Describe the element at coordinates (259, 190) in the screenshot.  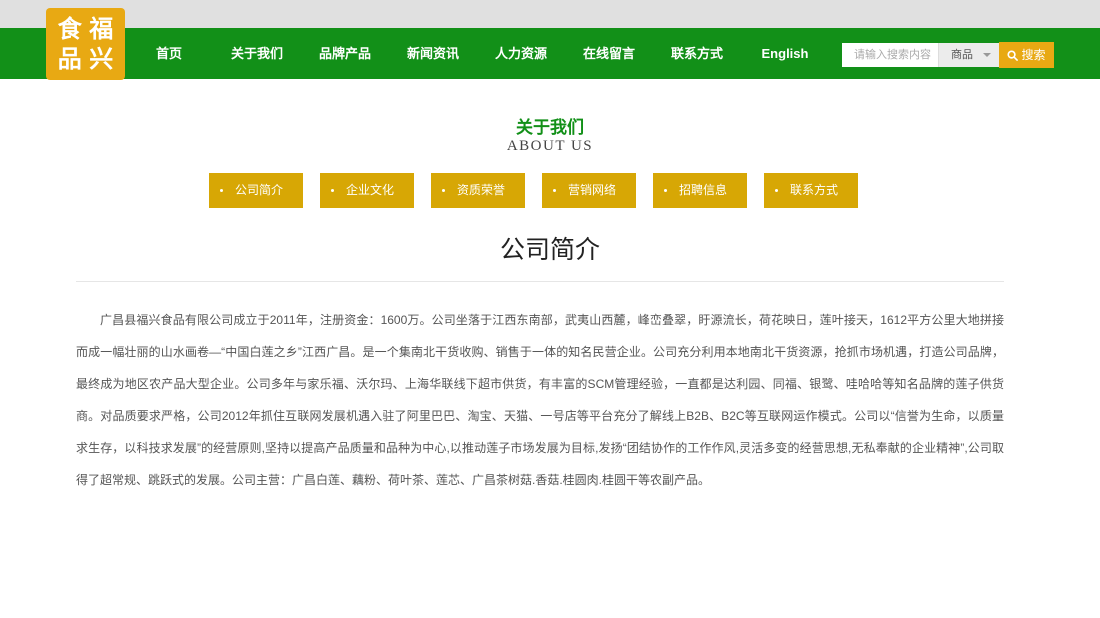
I see `subnav-label: 公司简介` at that location.